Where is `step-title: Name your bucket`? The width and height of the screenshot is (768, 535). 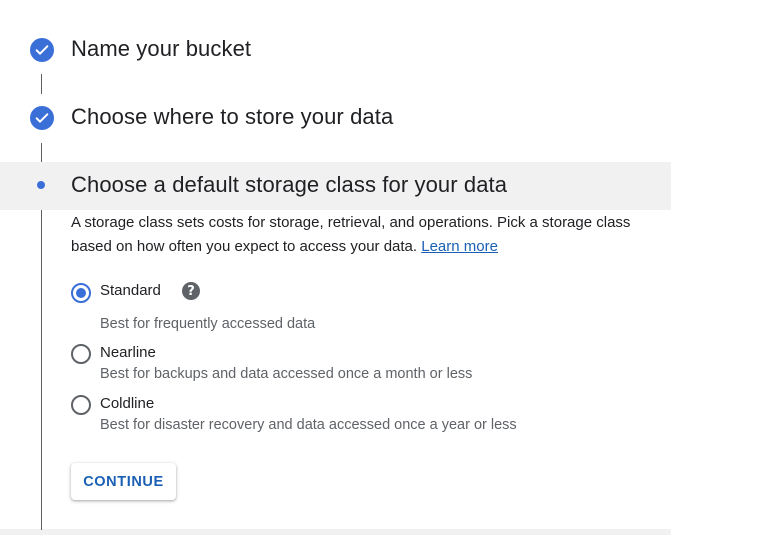
step-title: Name your bucket is located at coordinates (161, 48).